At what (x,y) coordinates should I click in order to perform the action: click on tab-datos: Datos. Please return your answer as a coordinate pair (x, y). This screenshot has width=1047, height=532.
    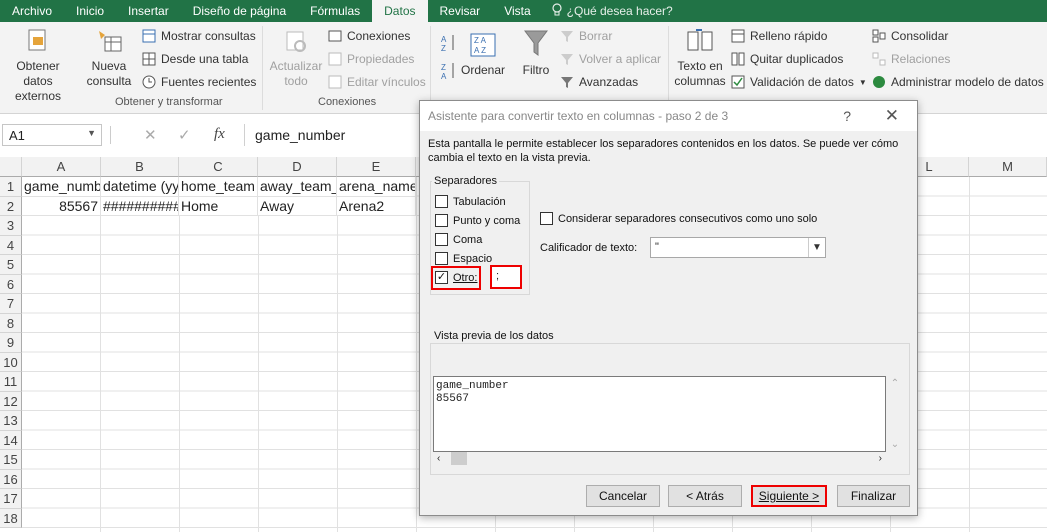
    Looking at the image, I should click on (400, 11).